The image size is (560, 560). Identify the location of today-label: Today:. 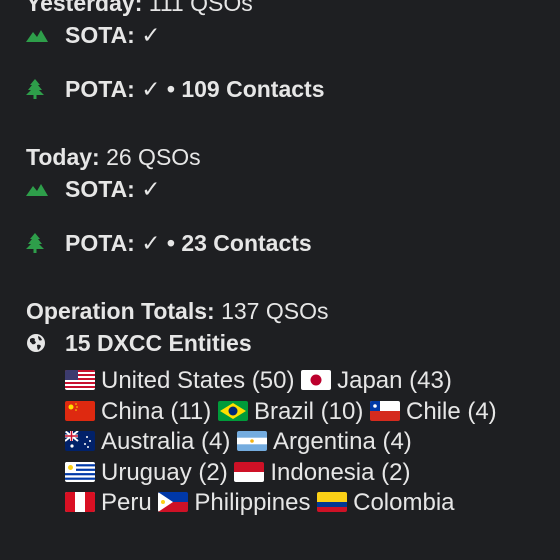
(63, 157).